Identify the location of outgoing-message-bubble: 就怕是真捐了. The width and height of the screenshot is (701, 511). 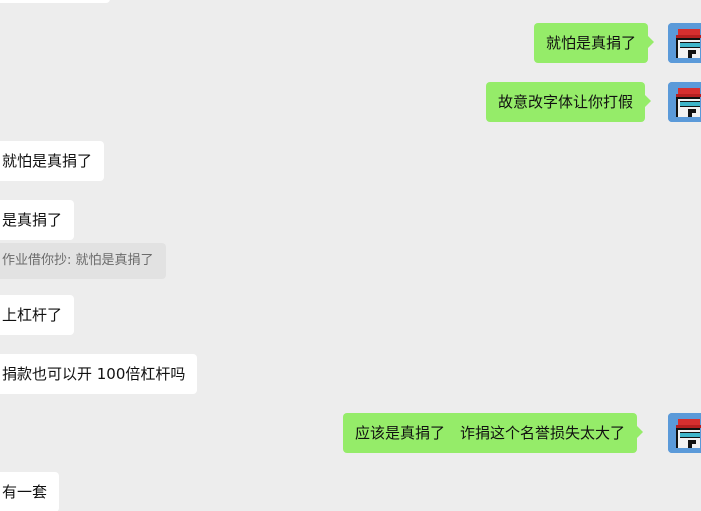
(594, 43).